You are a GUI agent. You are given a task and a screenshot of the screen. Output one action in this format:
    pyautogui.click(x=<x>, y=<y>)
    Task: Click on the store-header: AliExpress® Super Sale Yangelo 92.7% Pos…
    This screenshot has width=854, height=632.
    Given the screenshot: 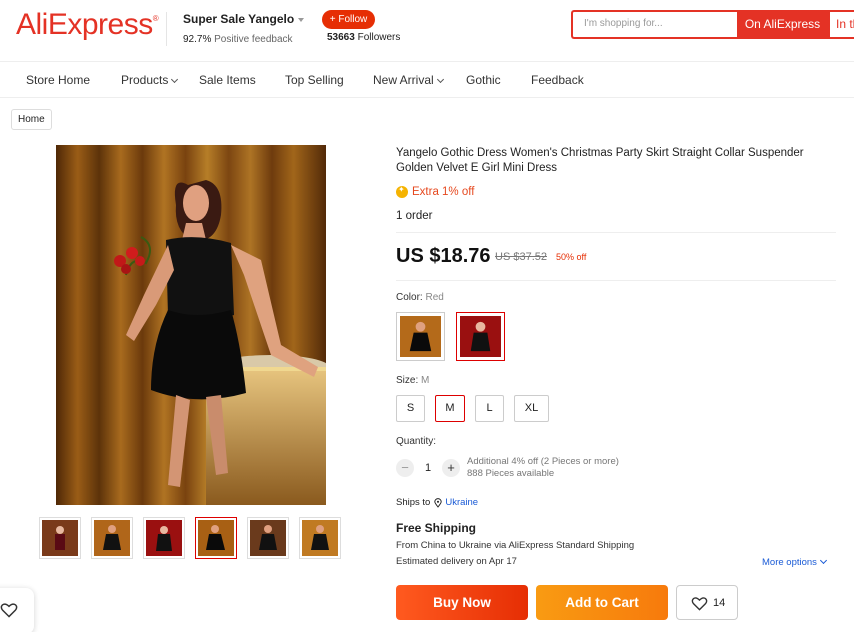 What is the action you would take?
    pyautogui.click(x=427, y=31)
    